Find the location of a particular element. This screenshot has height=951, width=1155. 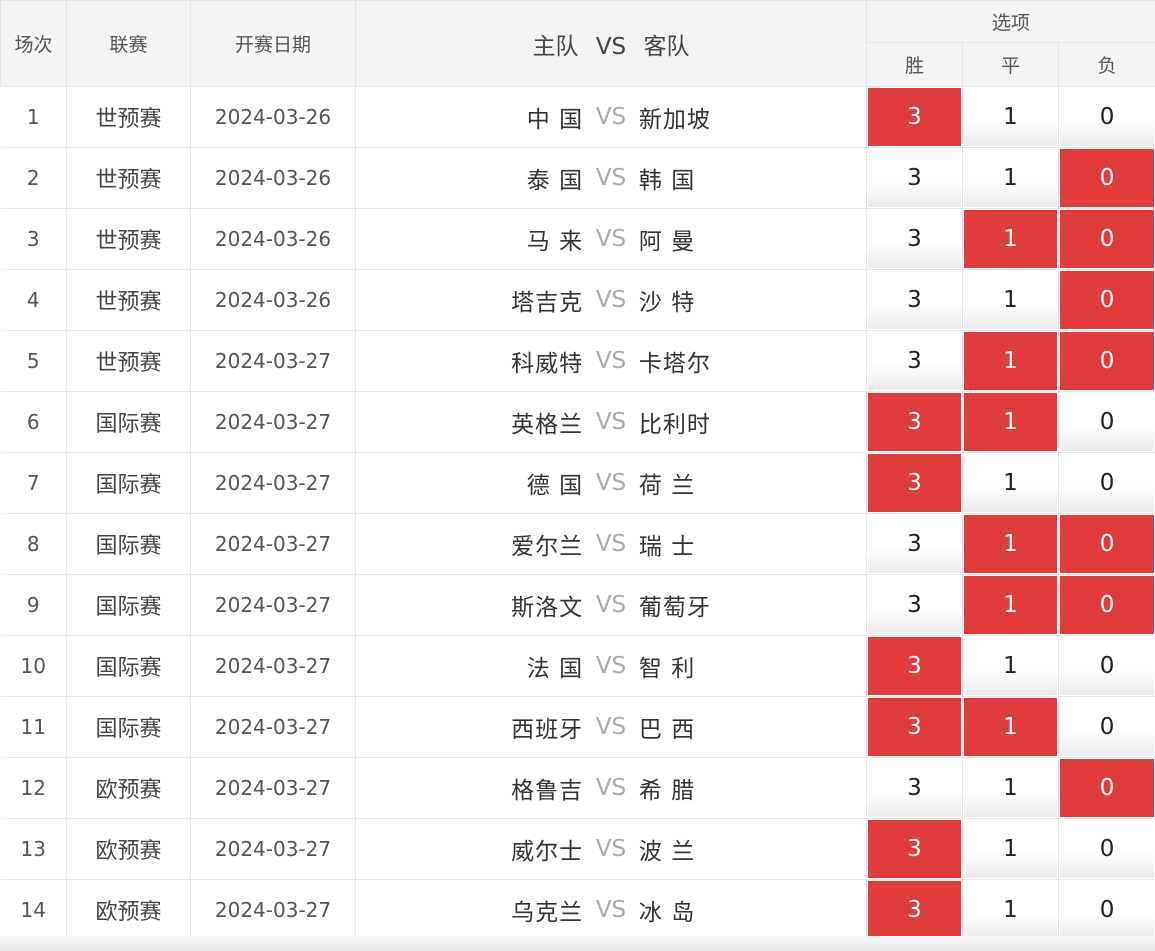

match-number: 8 is located at coordinates (33, 544).